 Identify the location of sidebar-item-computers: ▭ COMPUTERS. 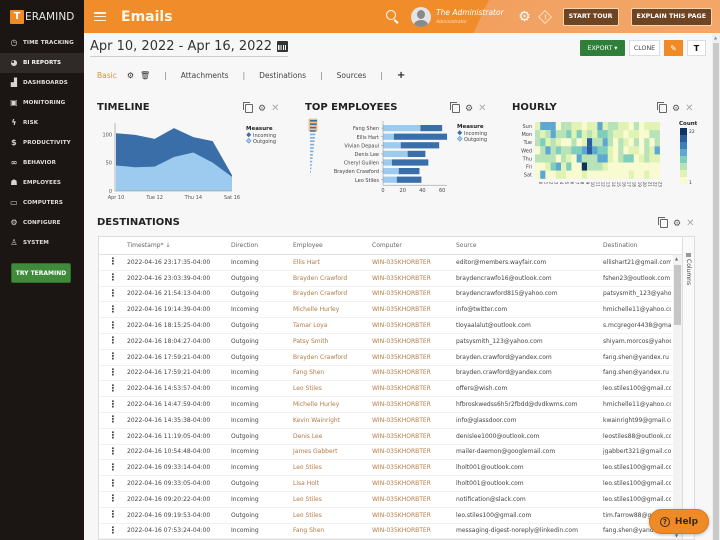
(42, 203).